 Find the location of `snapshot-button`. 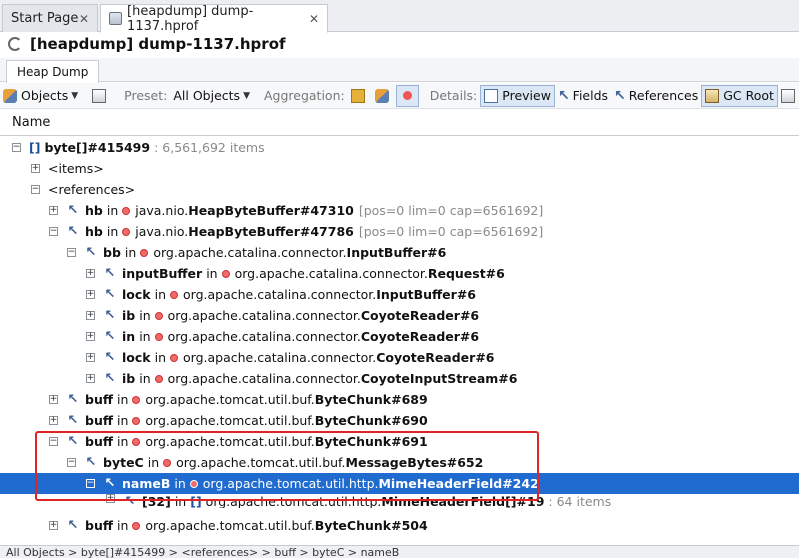

snapshot-button is located at coordinates (101, 96).